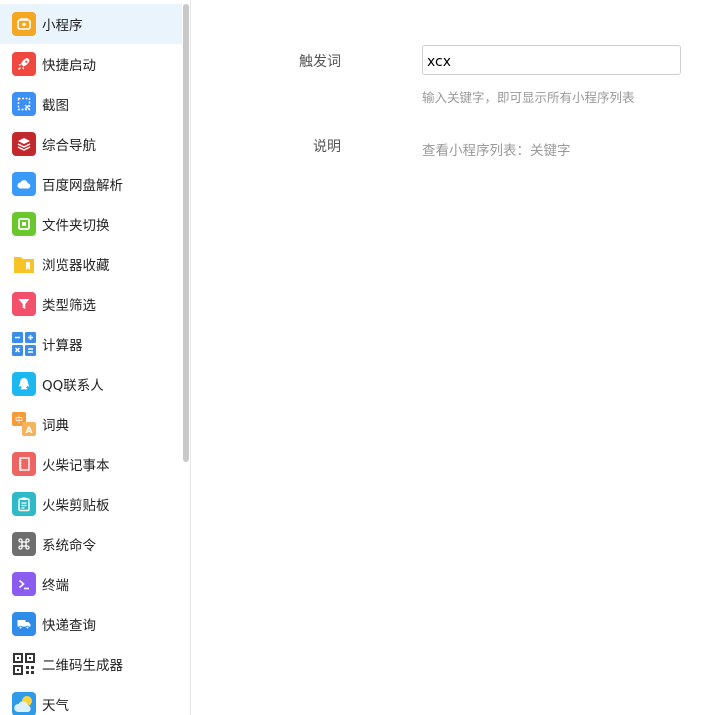 The image size is (711, 715). What do you see at coordinates (91, 584) in the screenshot?
I see `sidebar-item: 终端` at bounding box center [91, 584].